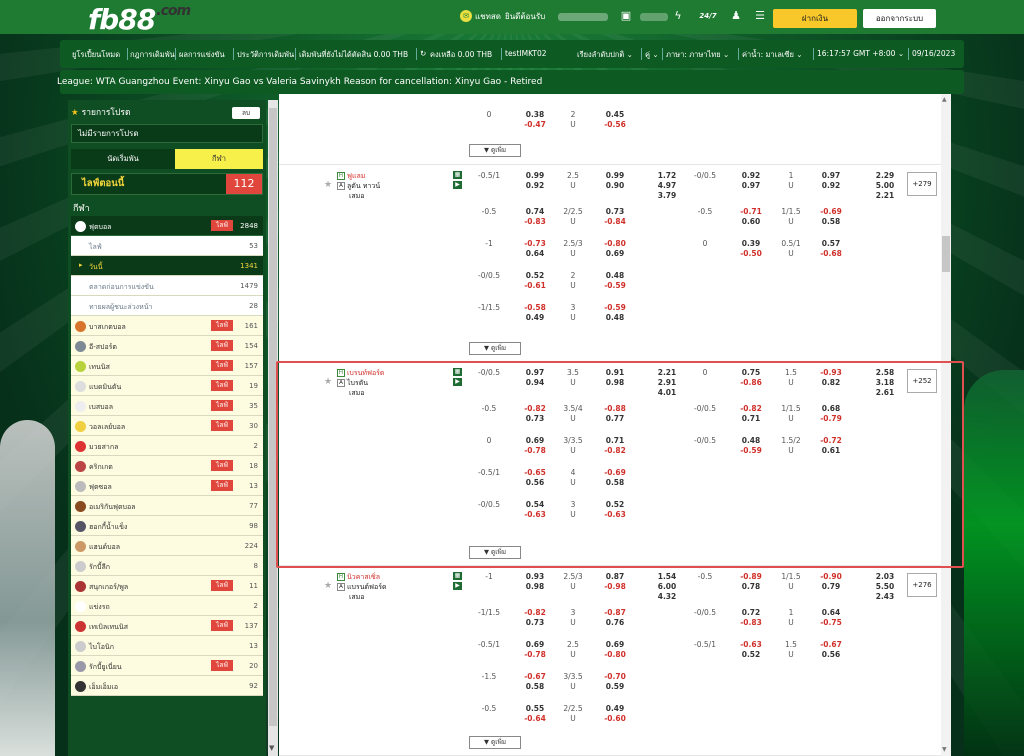  What do you see at coordinates (751, 612) in the screenshot?
I see `odds-value: 0.72` at bounding box center [751, 612].